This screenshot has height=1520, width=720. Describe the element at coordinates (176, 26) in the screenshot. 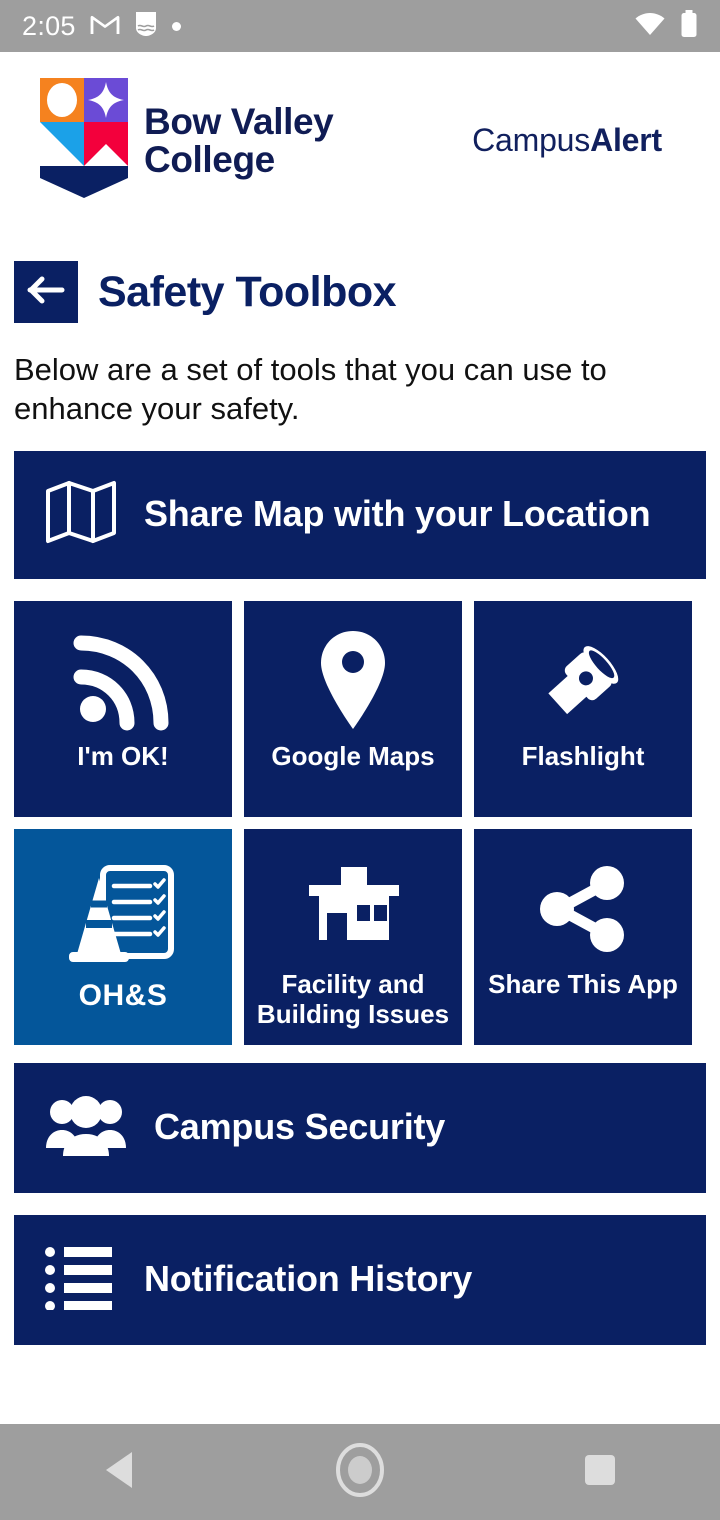

I see `dot-icon` at that location.